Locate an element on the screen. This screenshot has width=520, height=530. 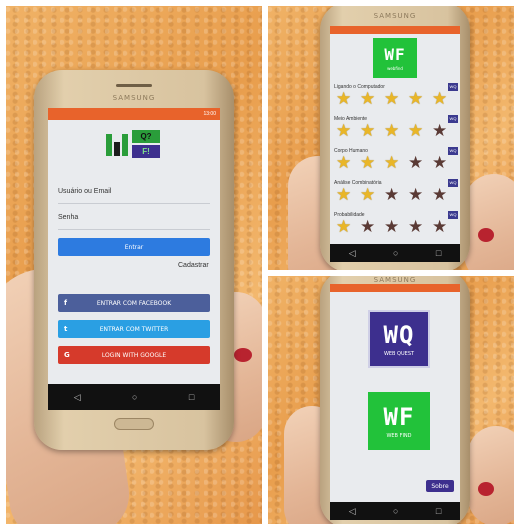
about-button: Sobre is located at coordinates (440, 486).